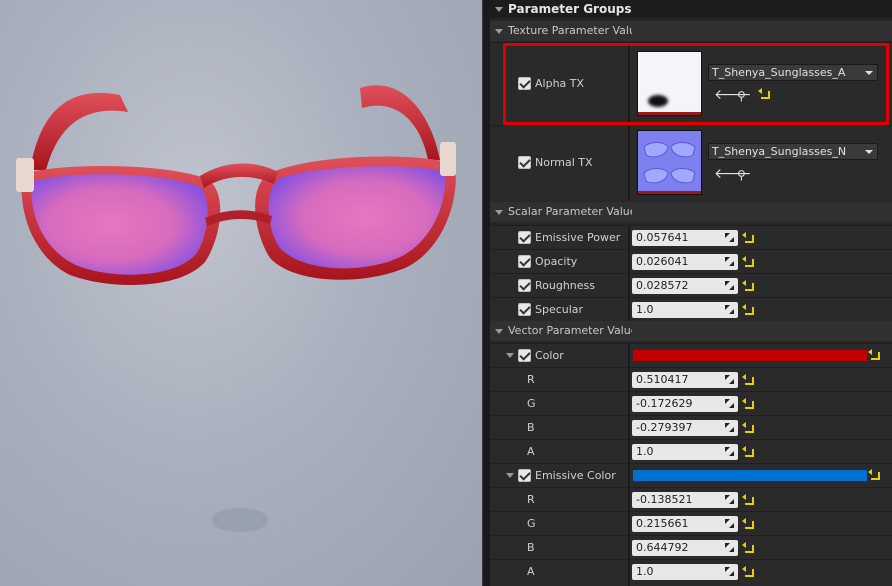  What do you see at coordinates (524, 309) in the screenshot?
I see `specular-checkbox` at bounding box center [524, 309].